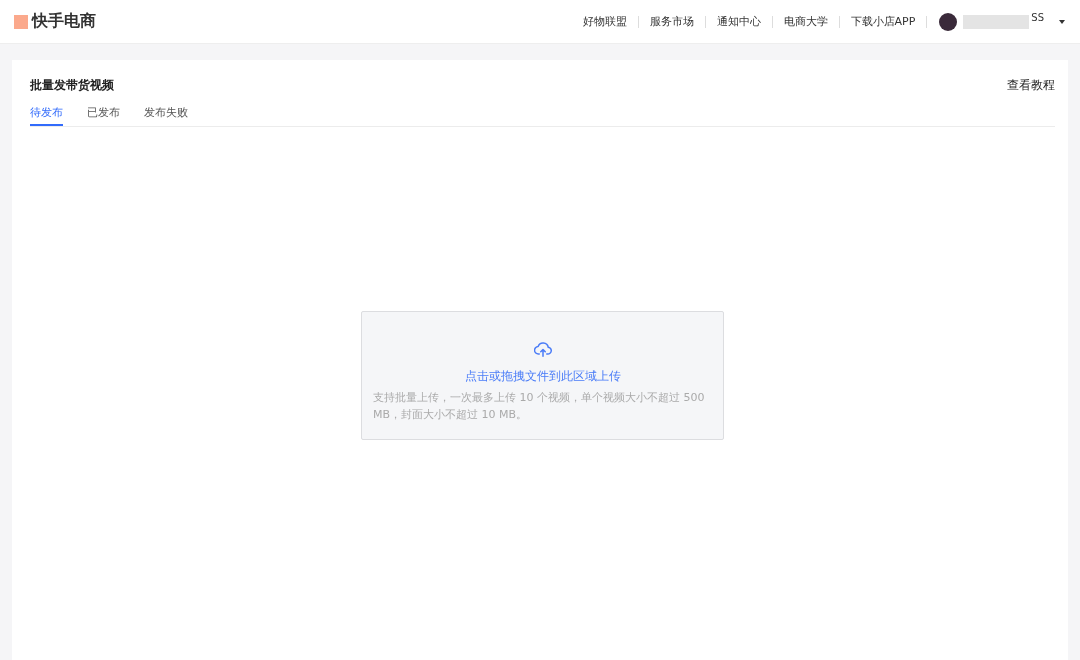 This screenshot has height=660, width=1080. Describe the element at coordinates (72, 85) in the screenshot. I see `page-title: 批量发带货视频` at that location.